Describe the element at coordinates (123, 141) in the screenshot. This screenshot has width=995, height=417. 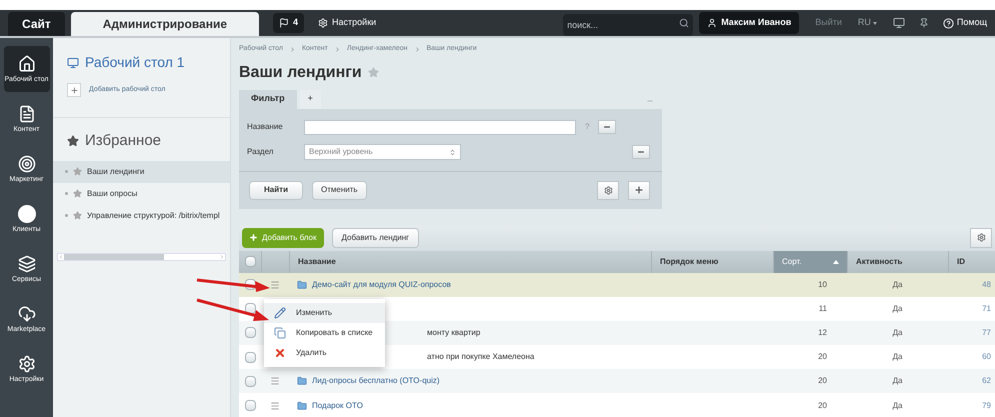
I see `favorites-title: Избранное` at that location.